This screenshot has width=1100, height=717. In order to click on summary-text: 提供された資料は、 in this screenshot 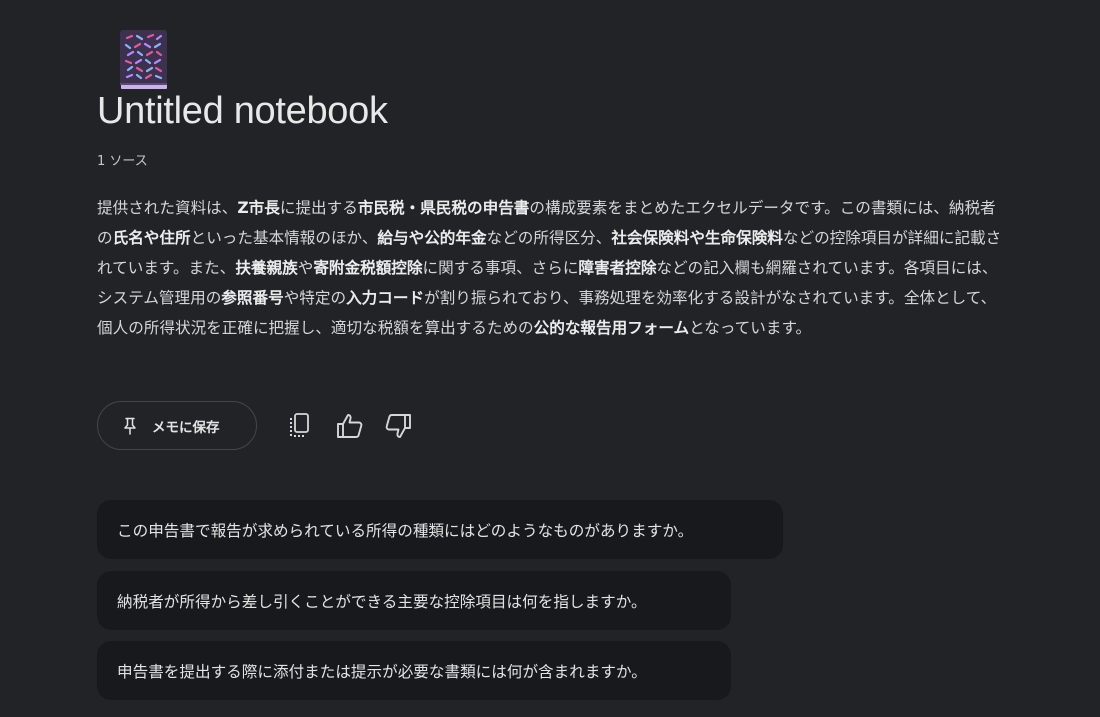, I will do `click(167, 208)`.